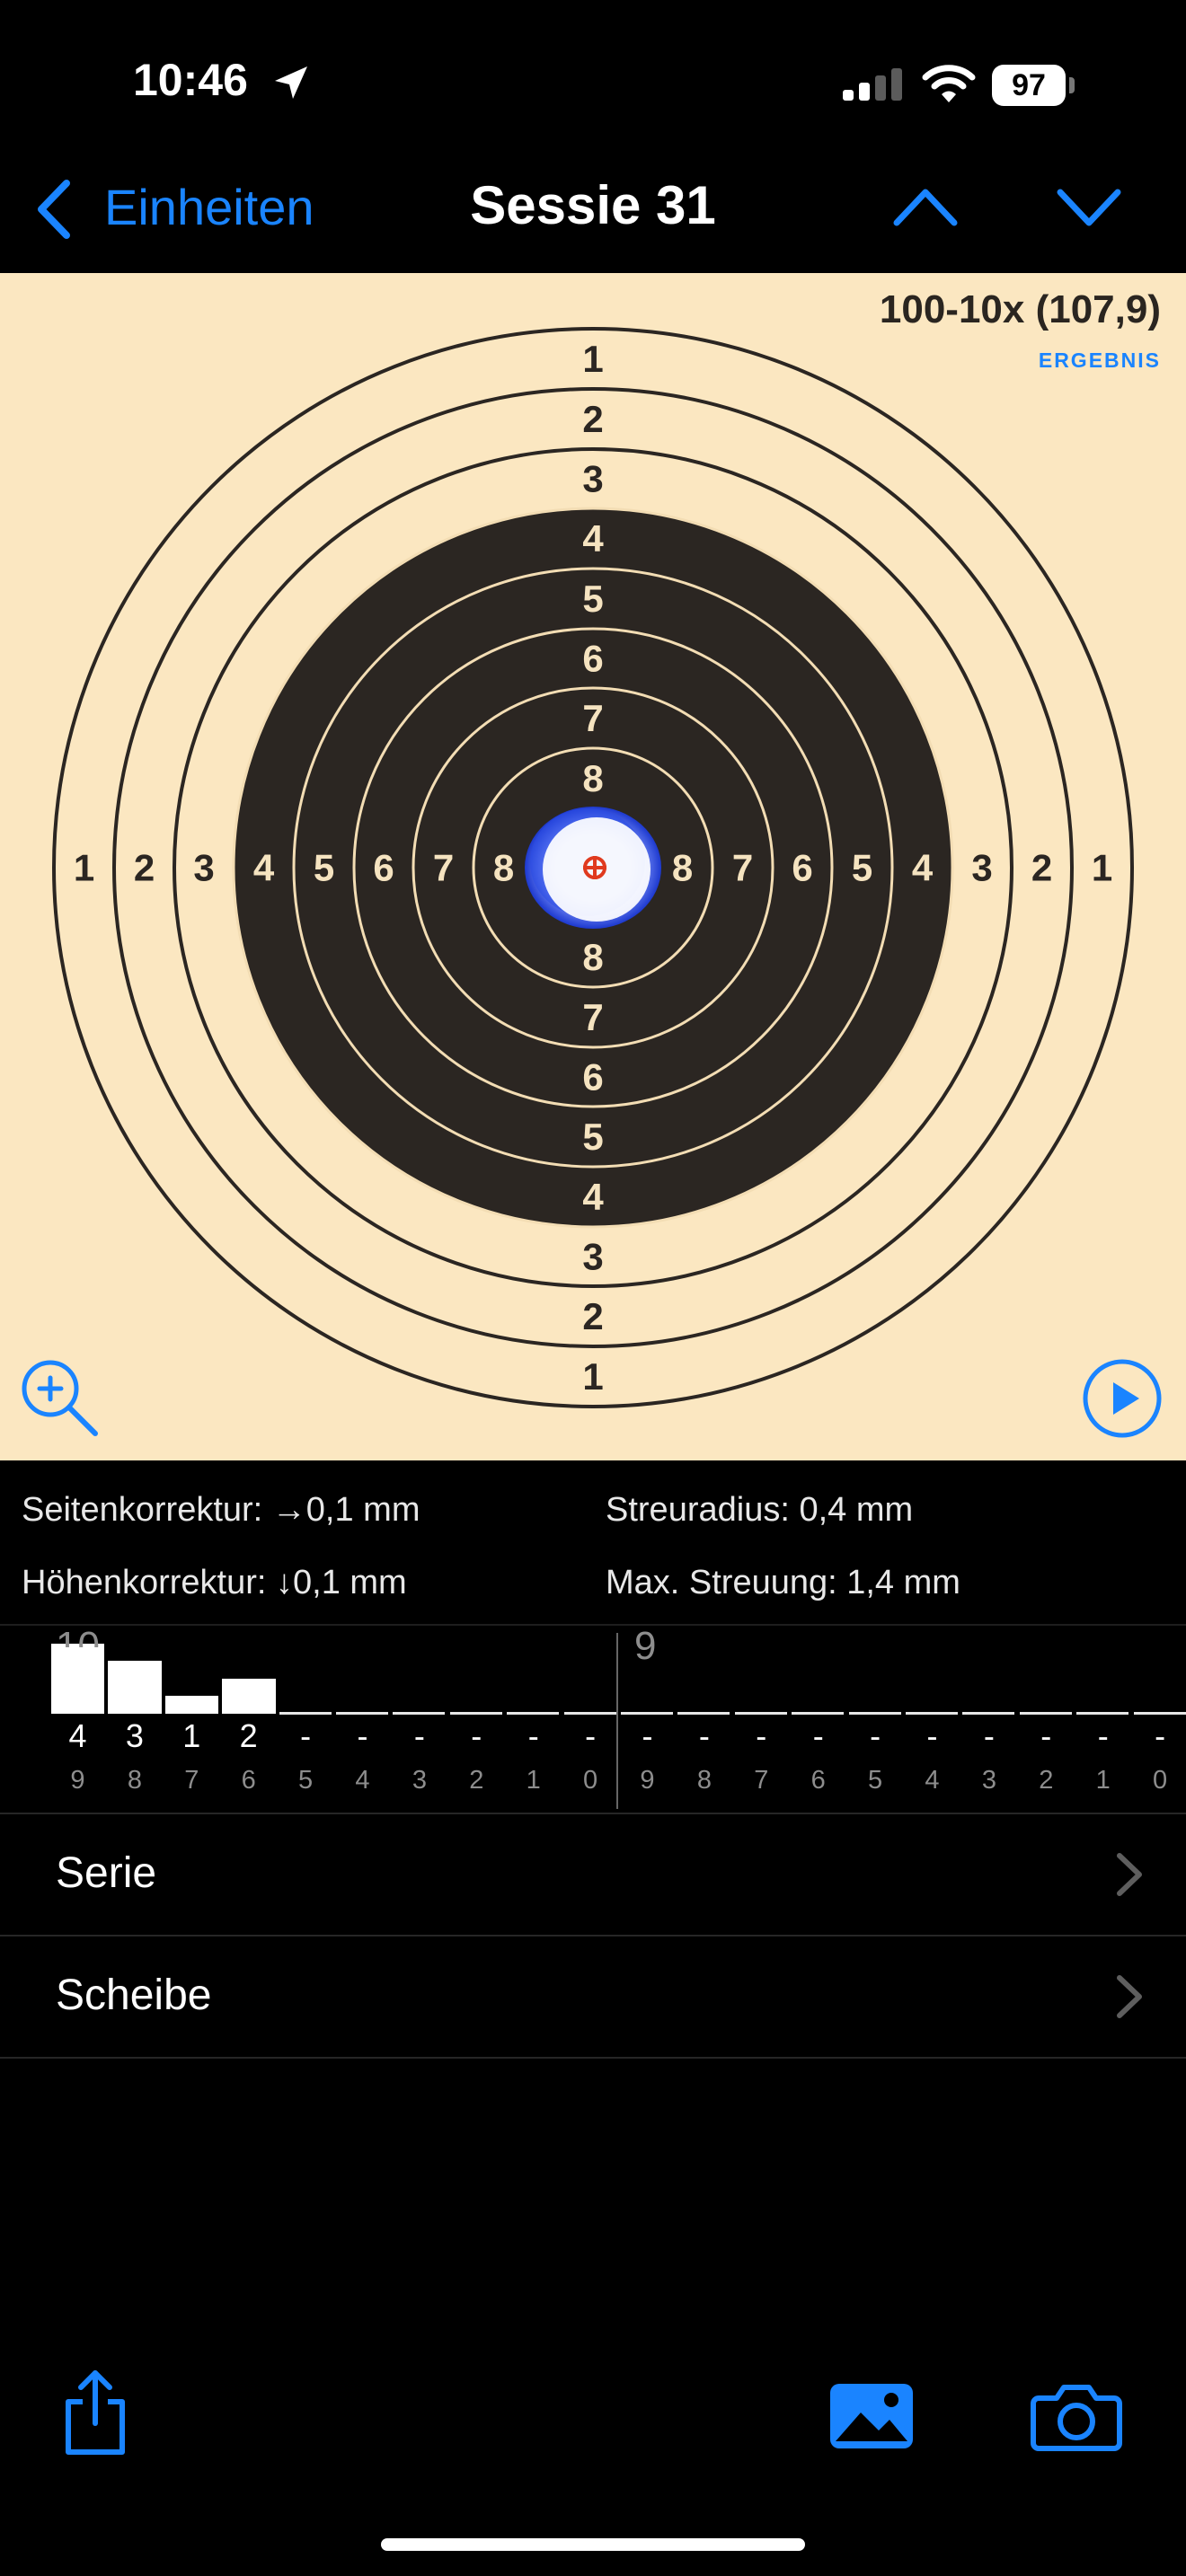 The height and width of the screenshot is (2576, 1186). What do you see at coordinates (783, 1582) in the screenshot?
I see `max-spread: Max. Streuung: 1,4 mm` at bounding box center [783, 1582].